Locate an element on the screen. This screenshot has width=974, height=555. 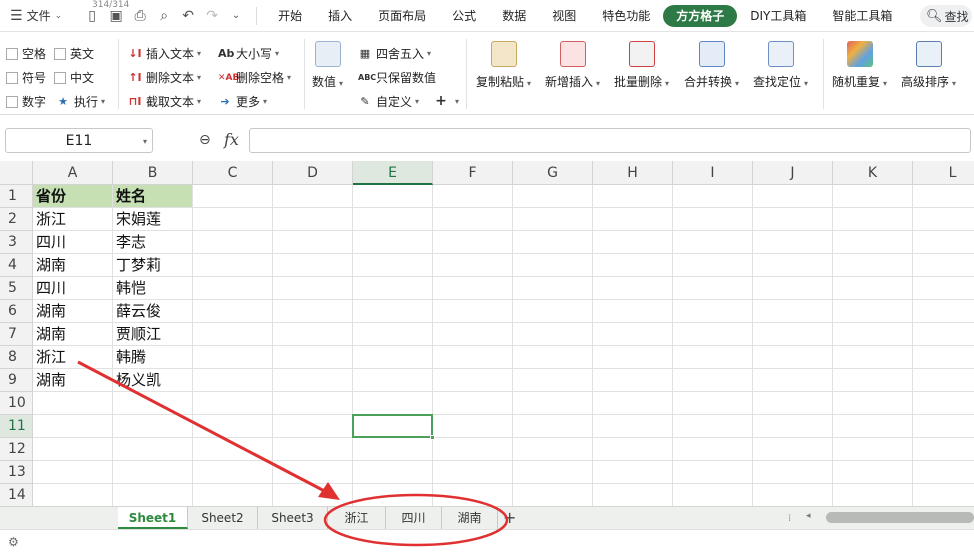
cell-j12 is located at coordinates (793, 449).